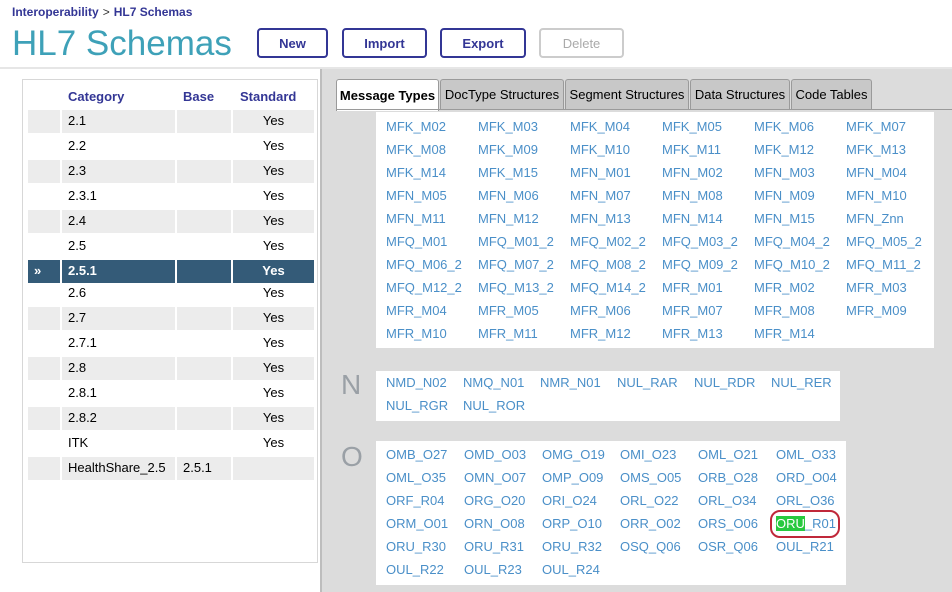  I want to click on message-type-link: MFK_M03, so click(508, 126).